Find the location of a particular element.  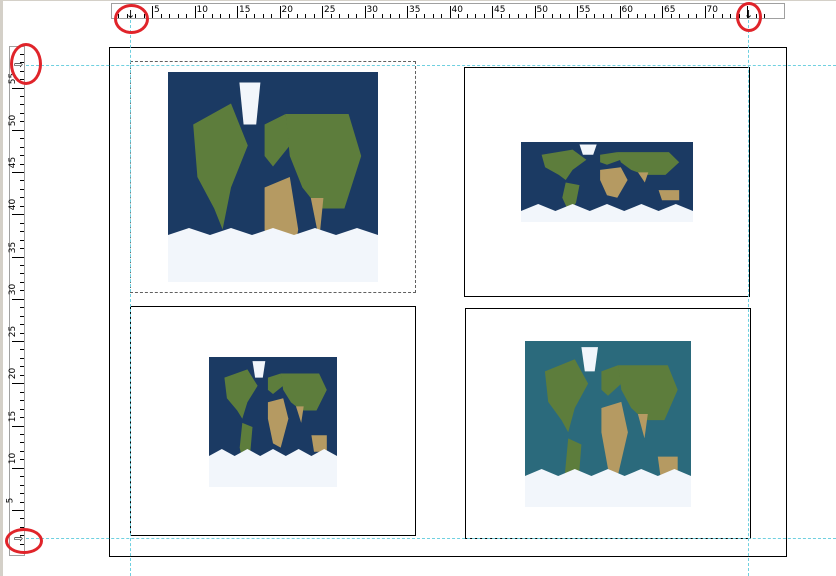

ruler-label: 45 is located at coordinates (13, 162).